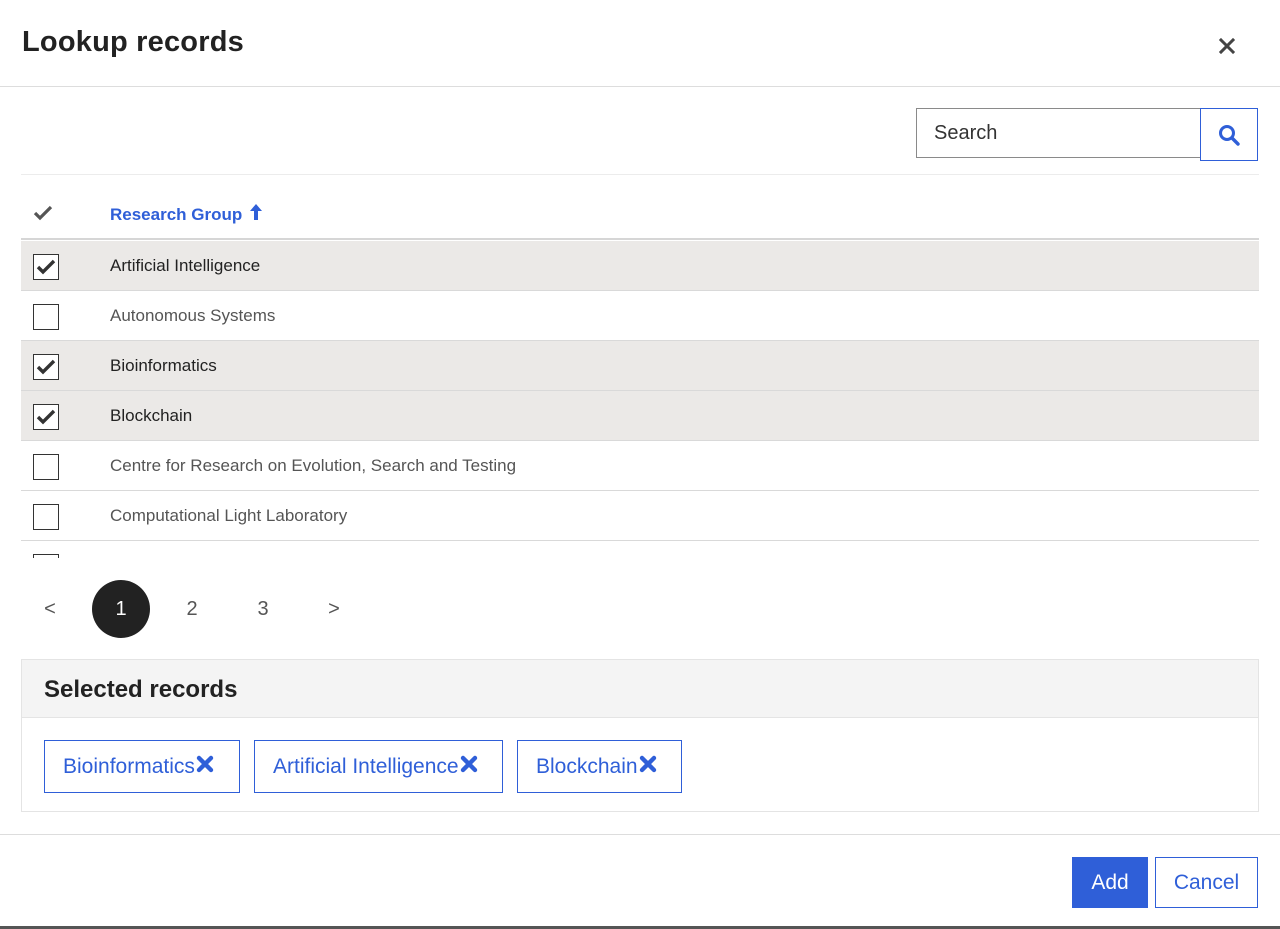  Describe the element at coordinates (640, 316) in the screenshot. I see `table-row: Autonomous Systems` at that location.